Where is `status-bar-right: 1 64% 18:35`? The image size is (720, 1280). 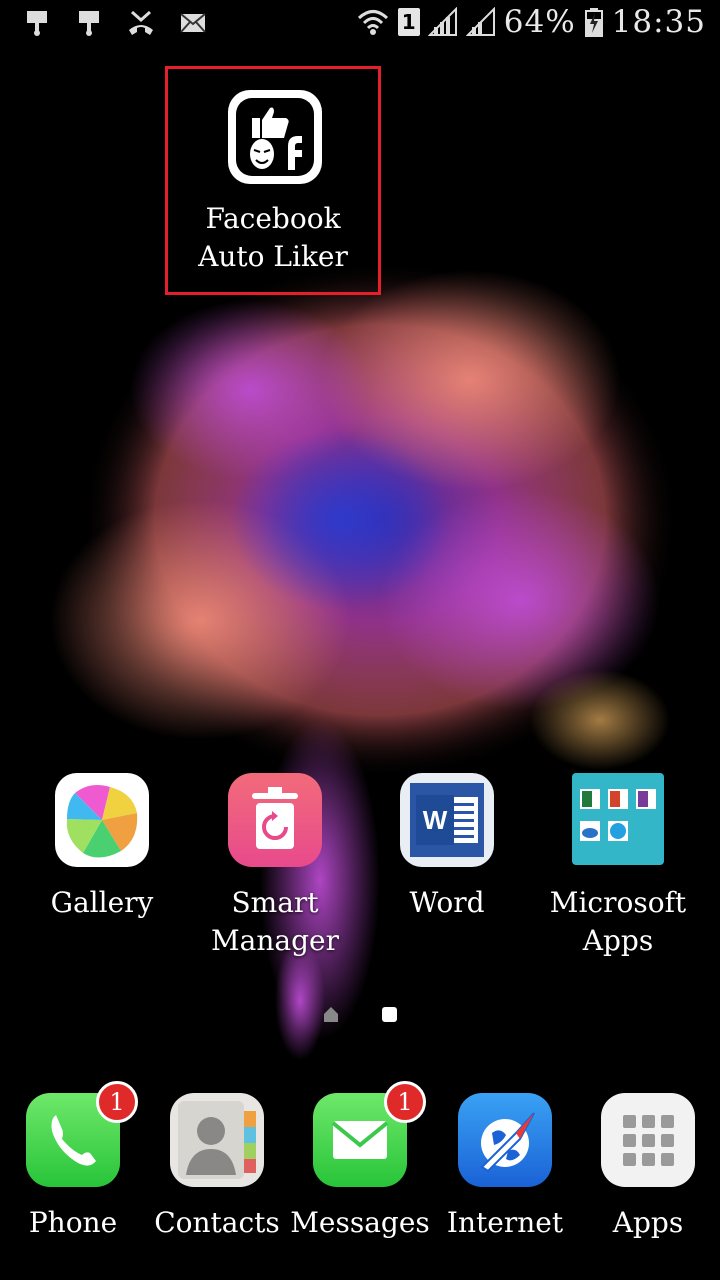
status-bar-right: 1 64% 18:35 is located at coordinates (531, 22).